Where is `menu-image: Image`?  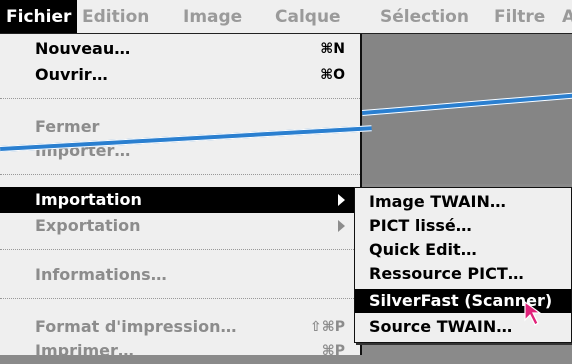 menu-image: Image is located at coordinates (212, 16).